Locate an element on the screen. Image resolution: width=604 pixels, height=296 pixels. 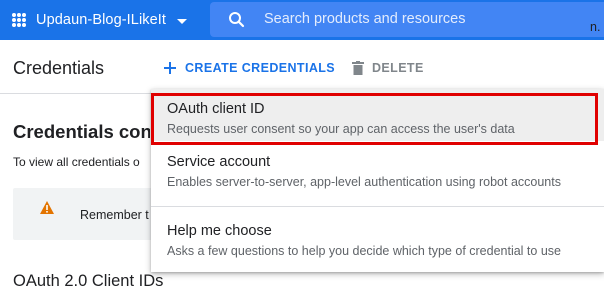
project-name: Updaun-Blog-ILikeIt is located at coordinates (101, 20).